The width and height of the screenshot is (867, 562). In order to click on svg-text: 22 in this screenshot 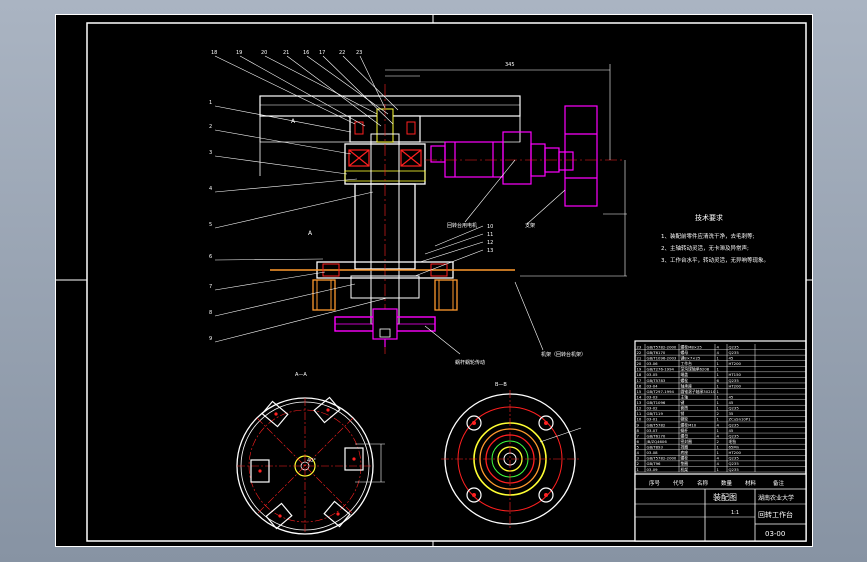, I will do `click(342, 53)`.